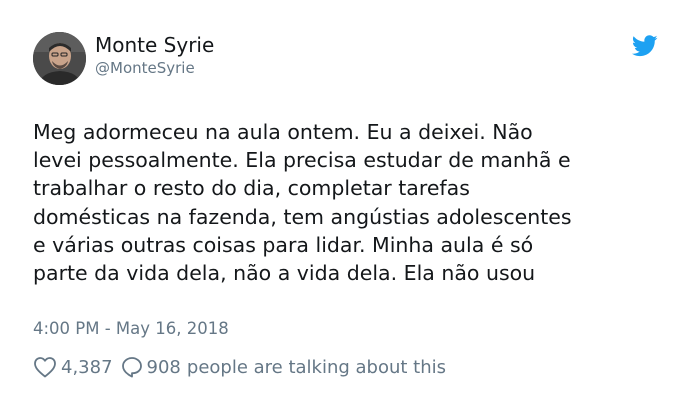  What do you see at coordinates (132, 367) in the screenshot?
I see `speech-bubble-icon` at bounding box center [132, 367].